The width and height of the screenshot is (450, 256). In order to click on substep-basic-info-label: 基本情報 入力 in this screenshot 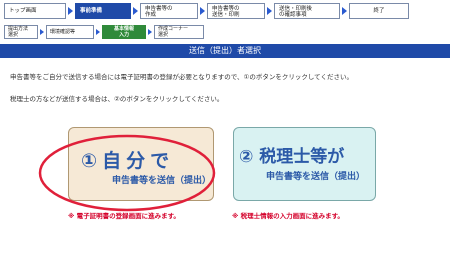, I will do `click(123, 32)`.